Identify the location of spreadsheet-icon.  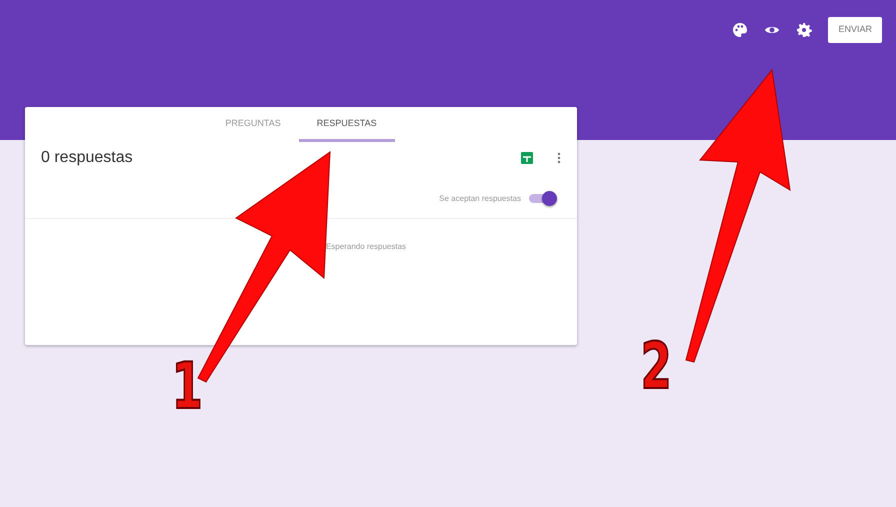
(527, 158).